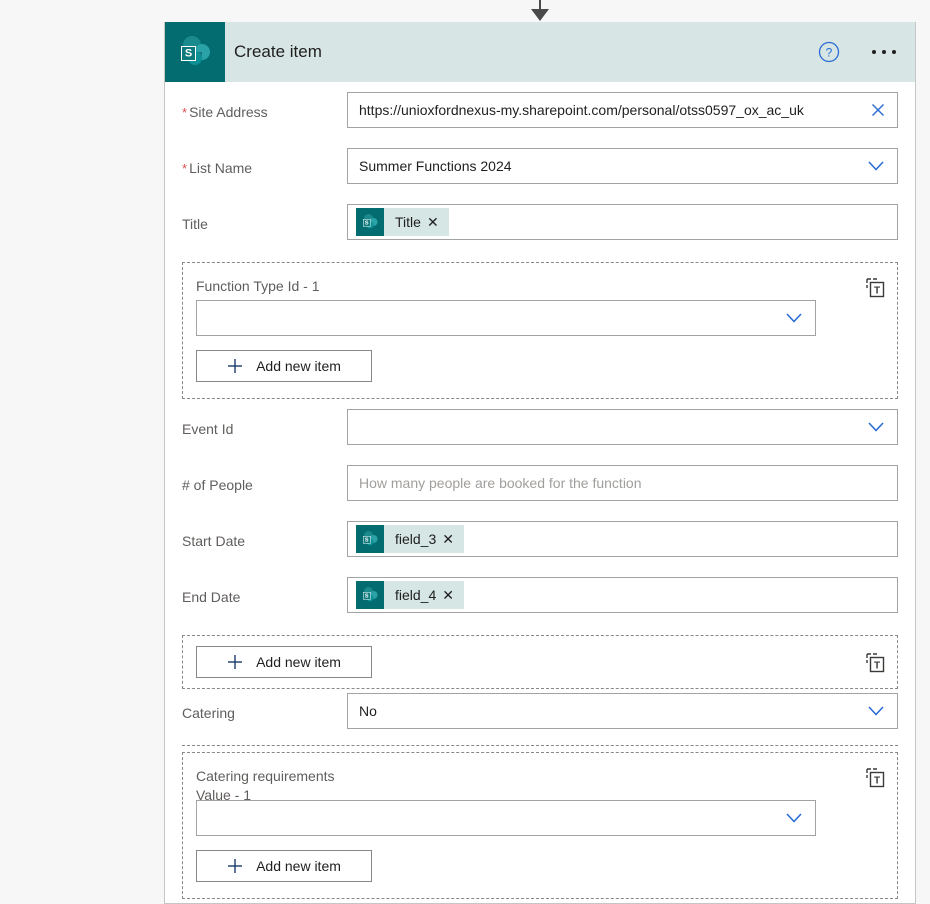 The width and height of the screenshot is (930, 904). What do you see at coordinates (540, 52) in the screenshot?
I see `card-header: S Create item ?` at bounding box center [540, 52].